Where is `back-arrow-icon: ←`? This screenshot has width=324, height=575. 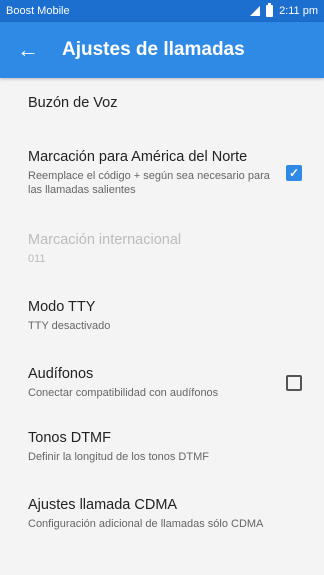
back-arrow-icon: ← is located at coordinates (28, 49).